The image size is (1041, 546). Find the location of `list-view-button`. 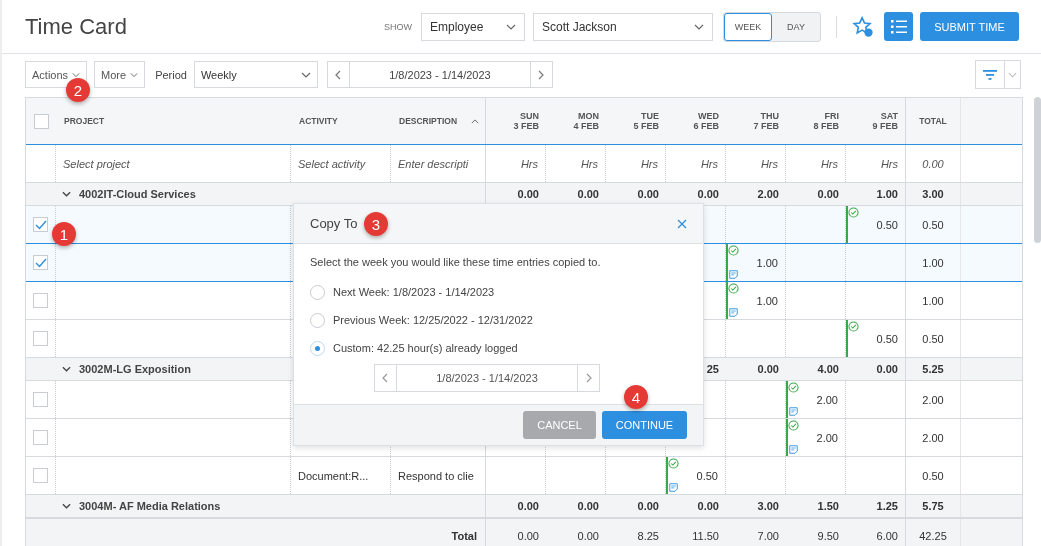

list-view-button is located at coordinates (898, 26).